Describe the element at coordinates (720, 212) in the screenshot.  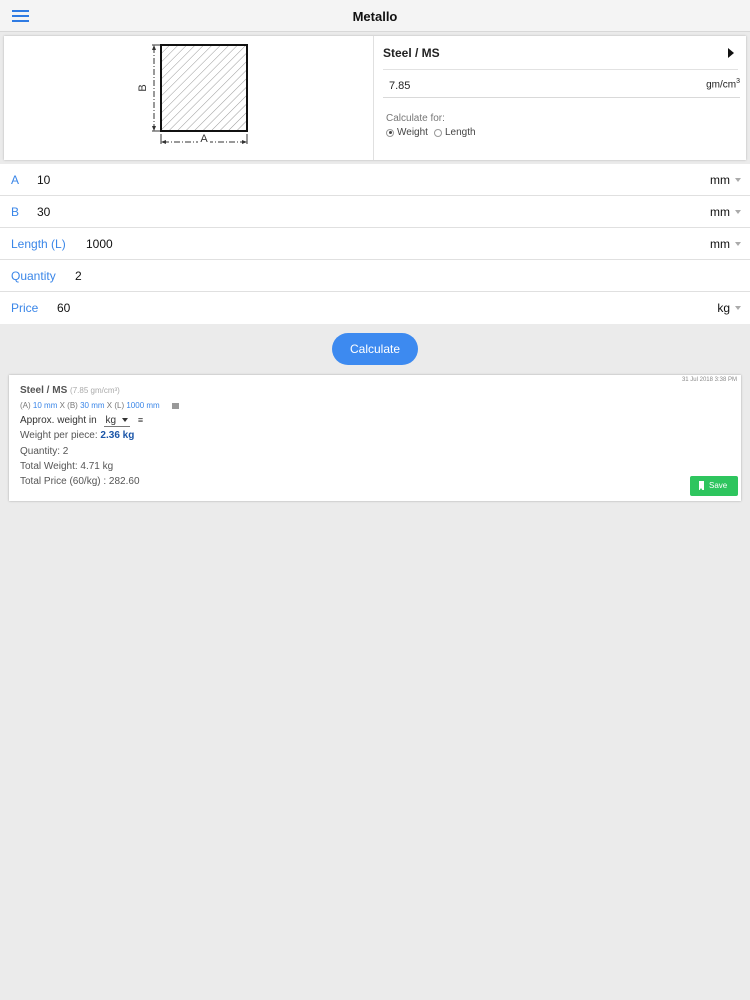
I see `unit-b-select: mm` at that location.